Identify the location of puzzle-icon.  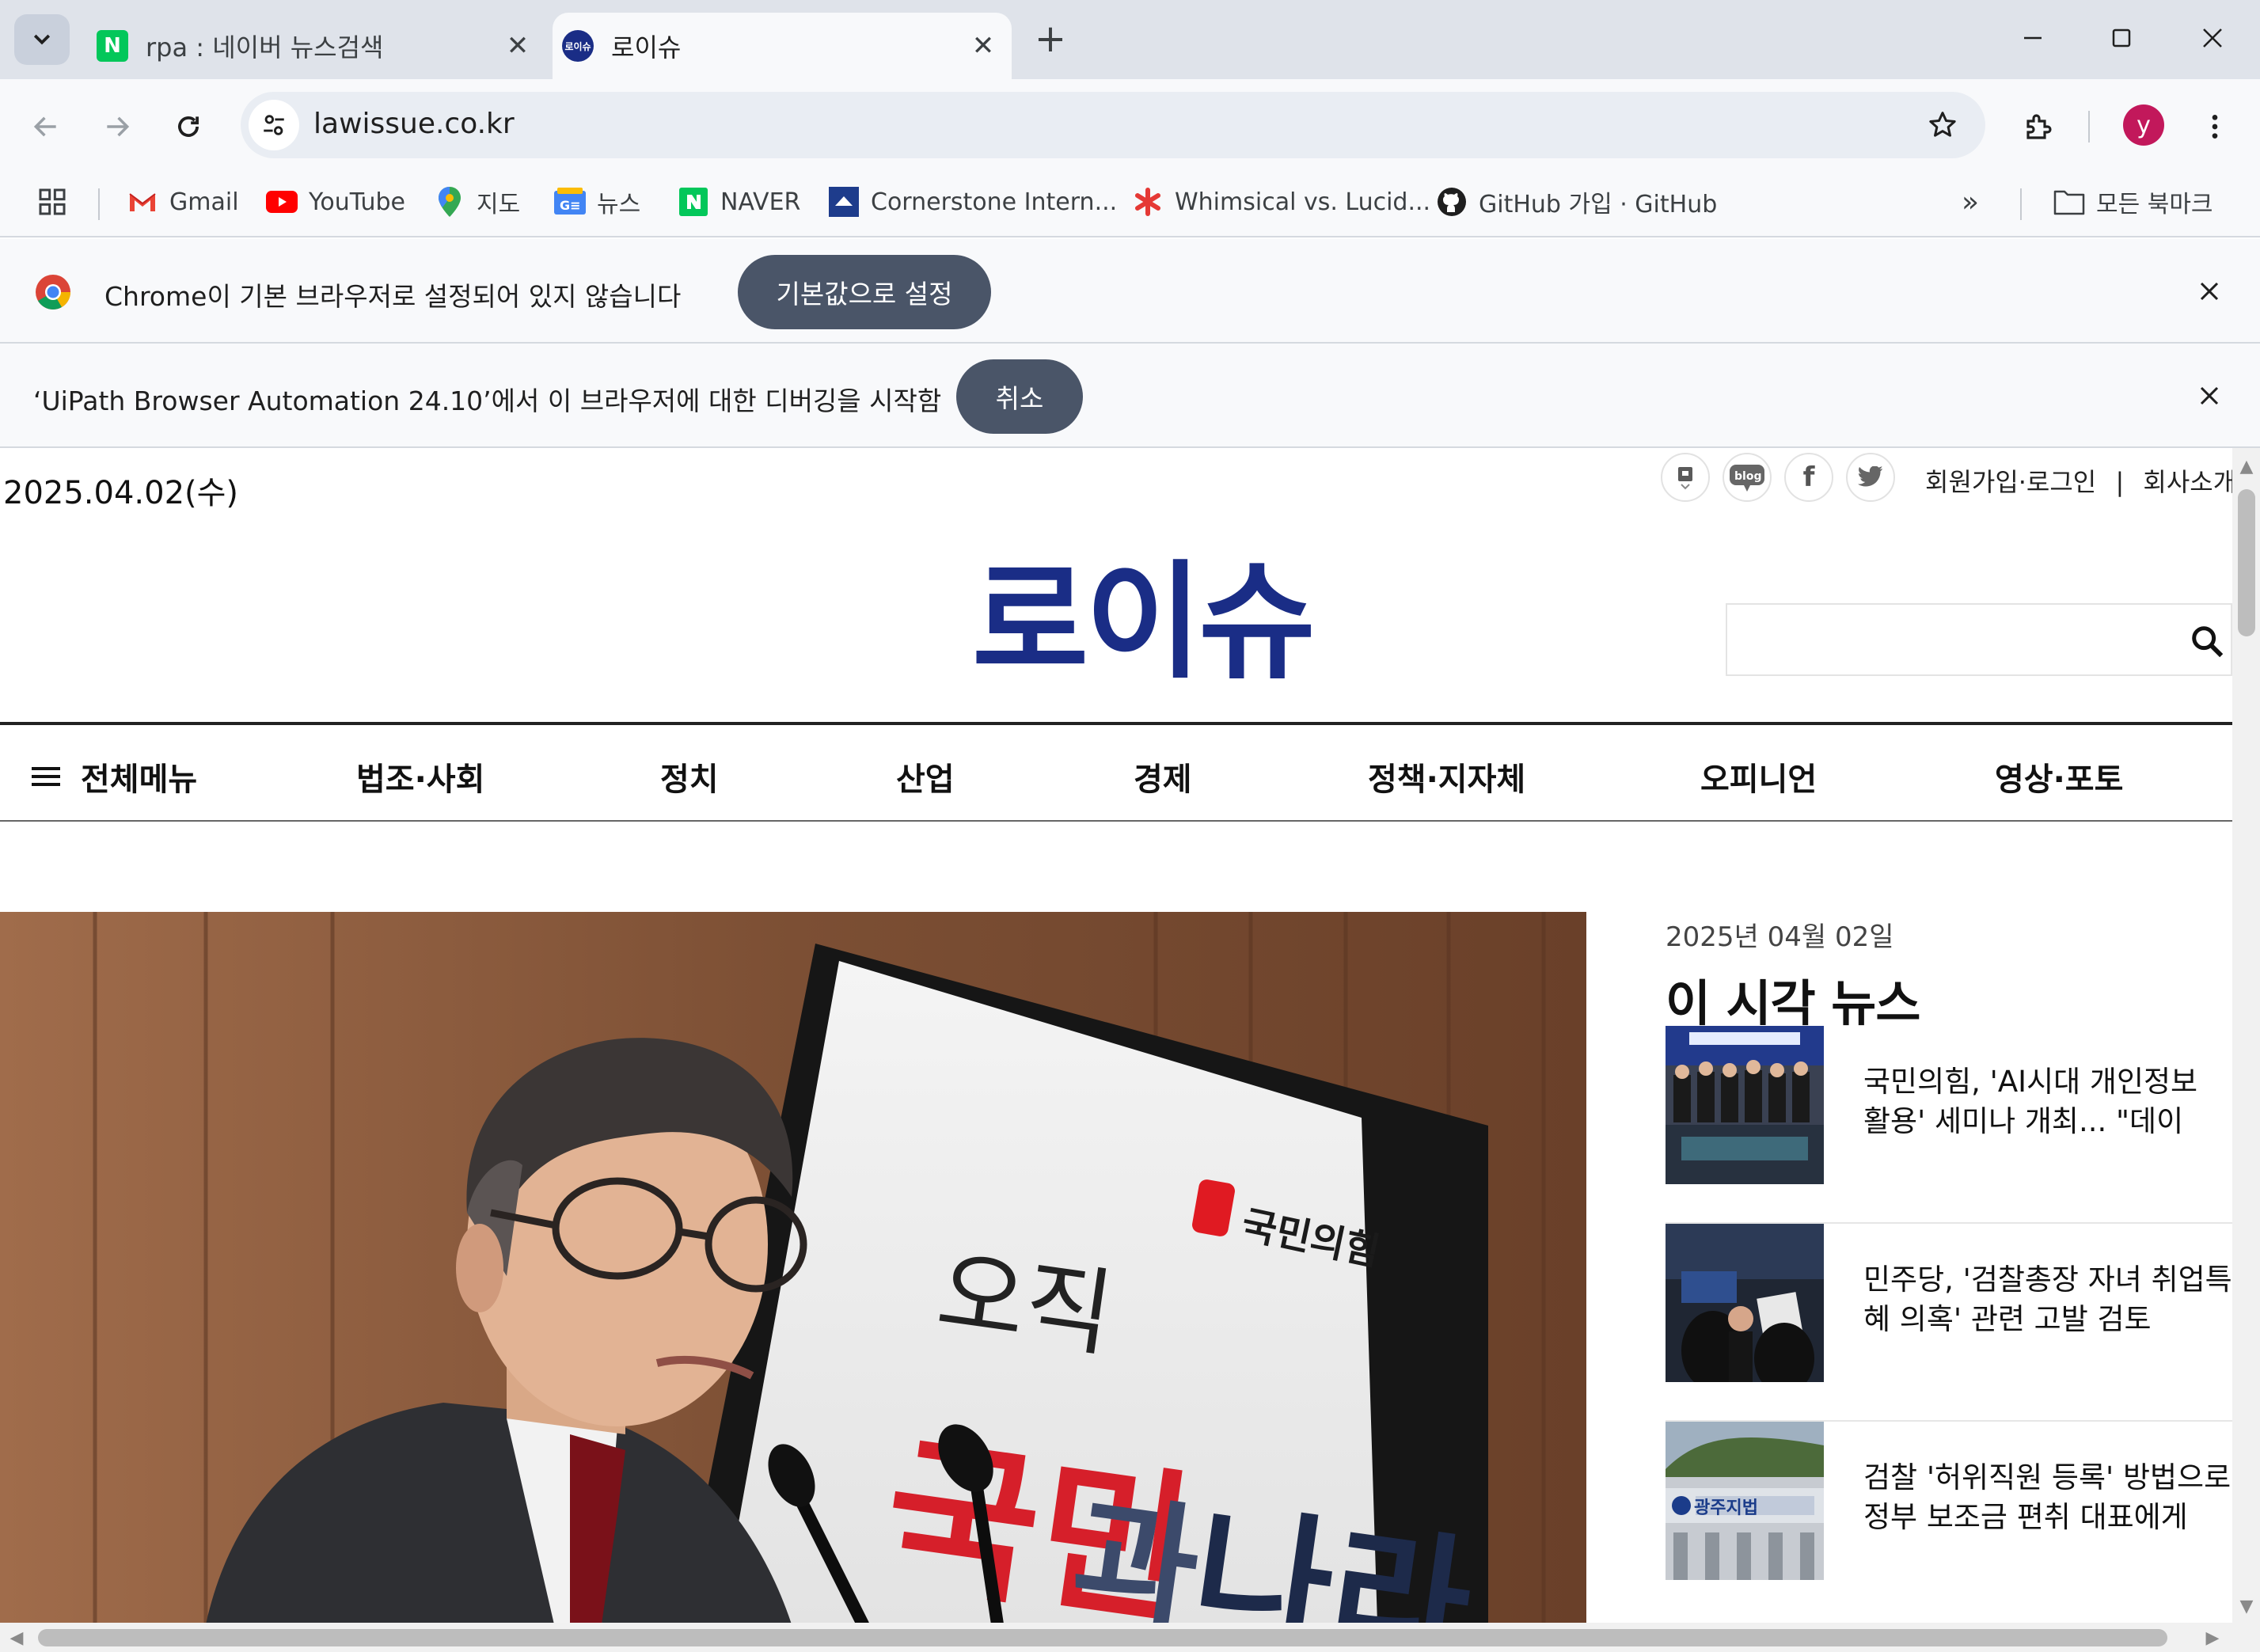
(2039, 127).